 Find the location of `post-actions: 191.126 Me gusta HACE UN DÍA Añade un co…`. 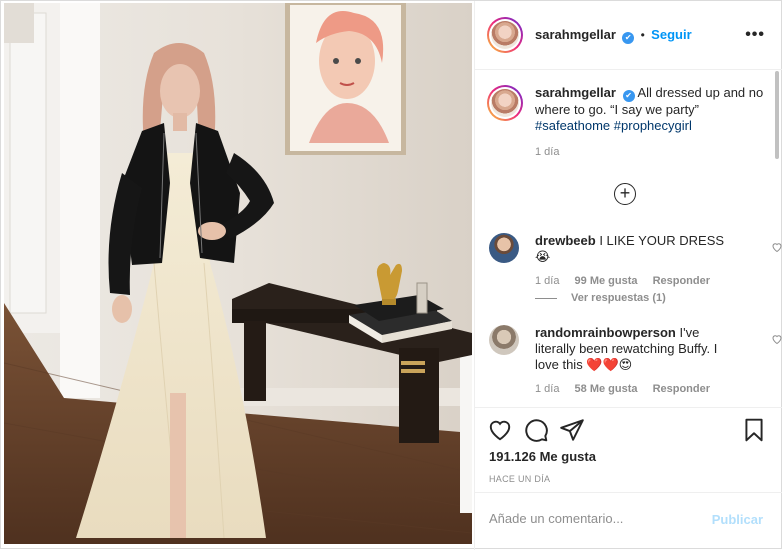

post-actions: 191.126 Me gusta HACE UN DÍA Añade un co… is located at coordinates (628, 477).